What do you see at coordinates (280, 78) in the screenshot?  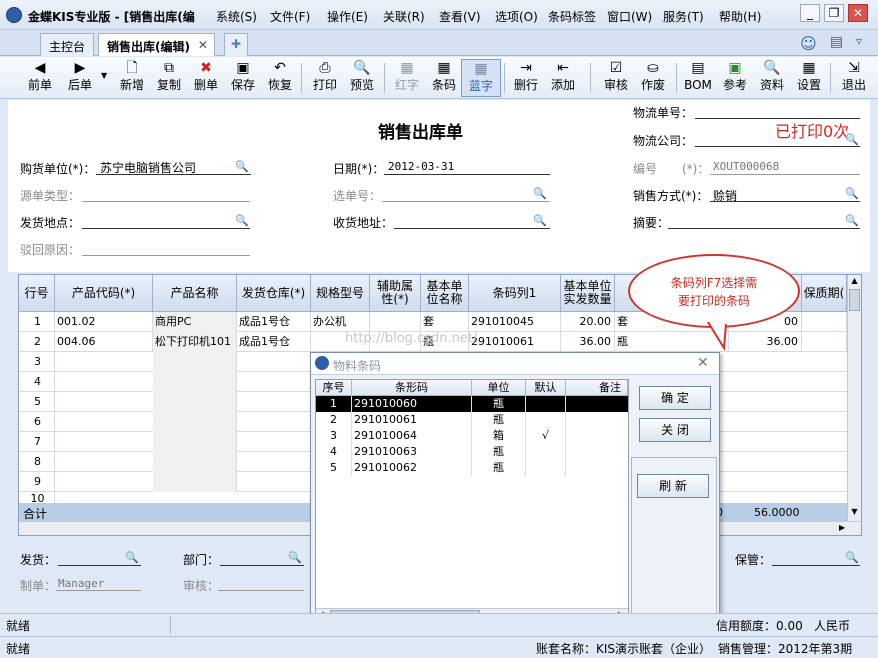 I see `restore-button: ↶ 恢复` at bounding box center [280, 78].